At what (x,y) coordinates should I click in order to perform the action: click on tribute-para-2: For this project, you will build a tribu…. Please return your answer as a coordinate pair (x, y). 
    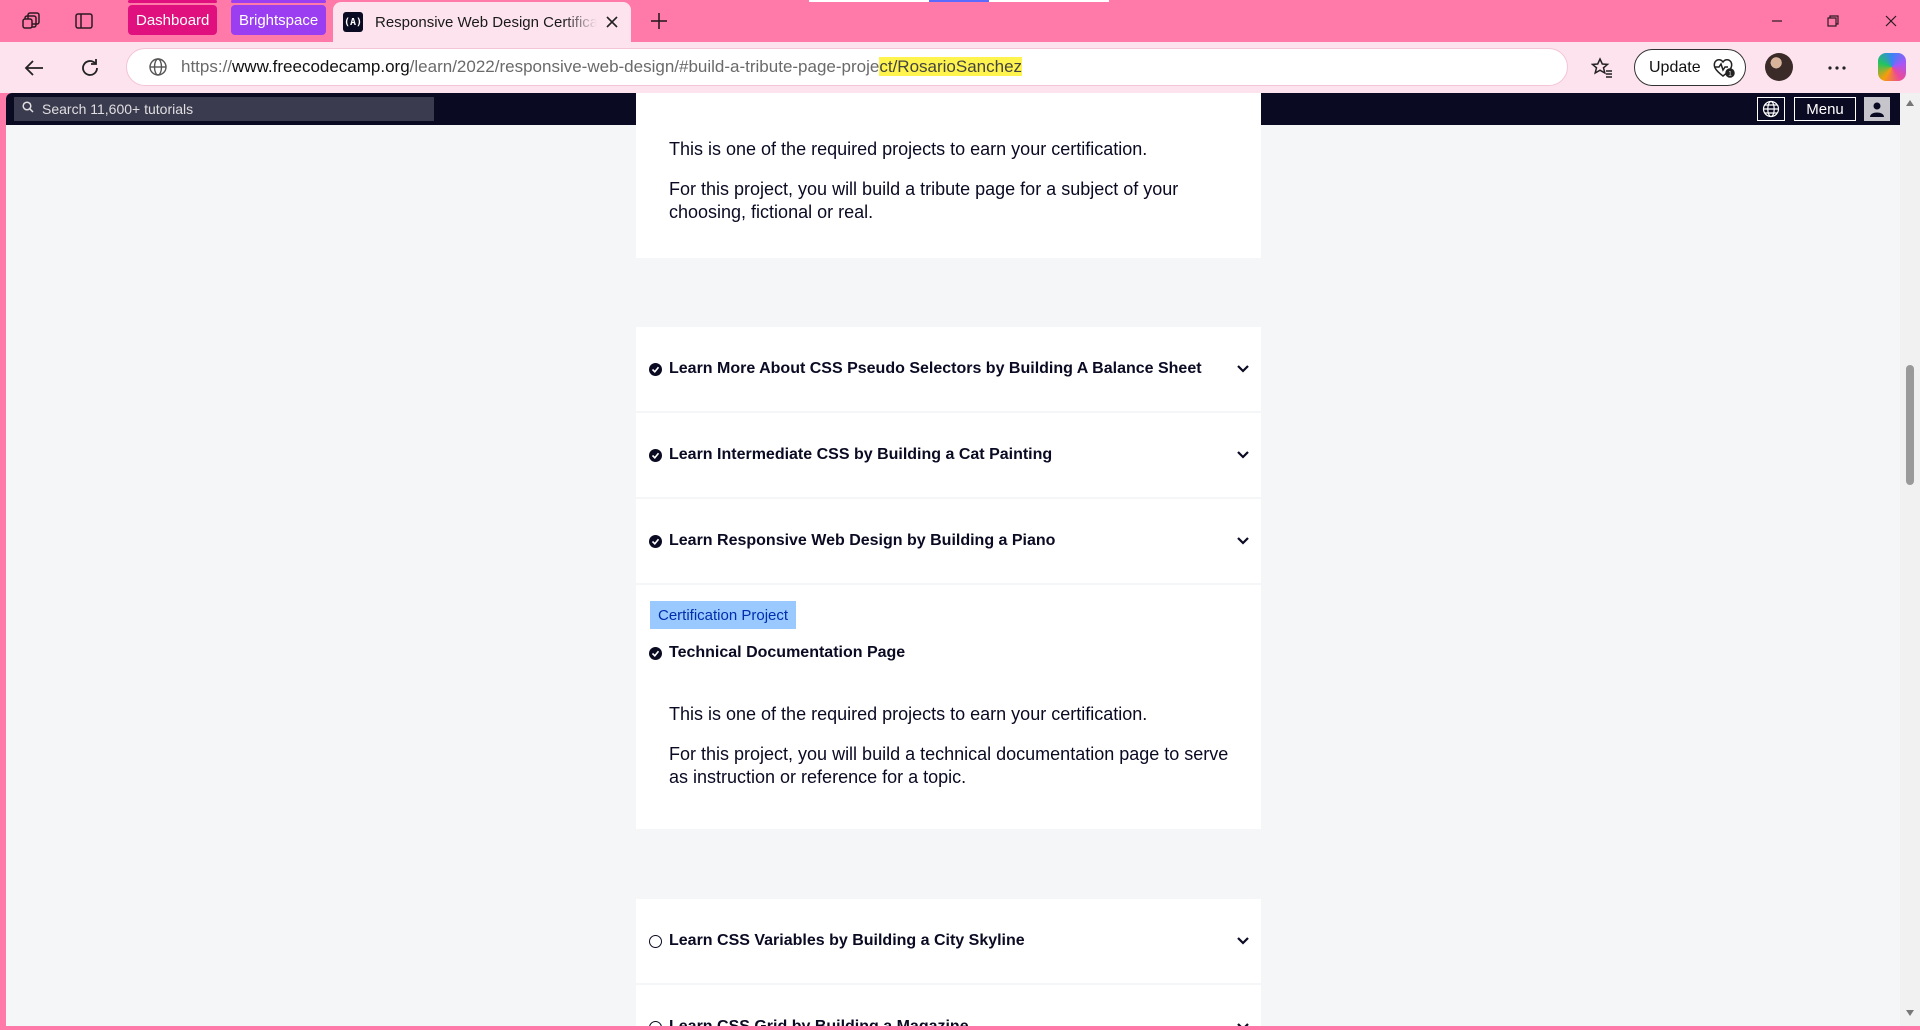
    Looking at the image, I should click on (924, 200).